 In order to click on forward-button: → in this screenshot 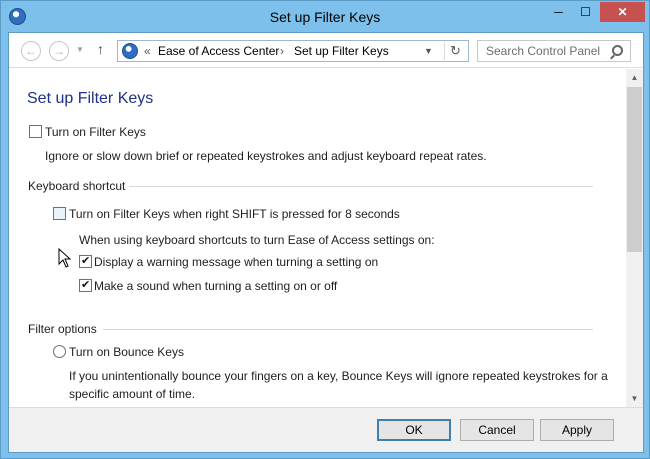, I will do `click(59, 51)`.